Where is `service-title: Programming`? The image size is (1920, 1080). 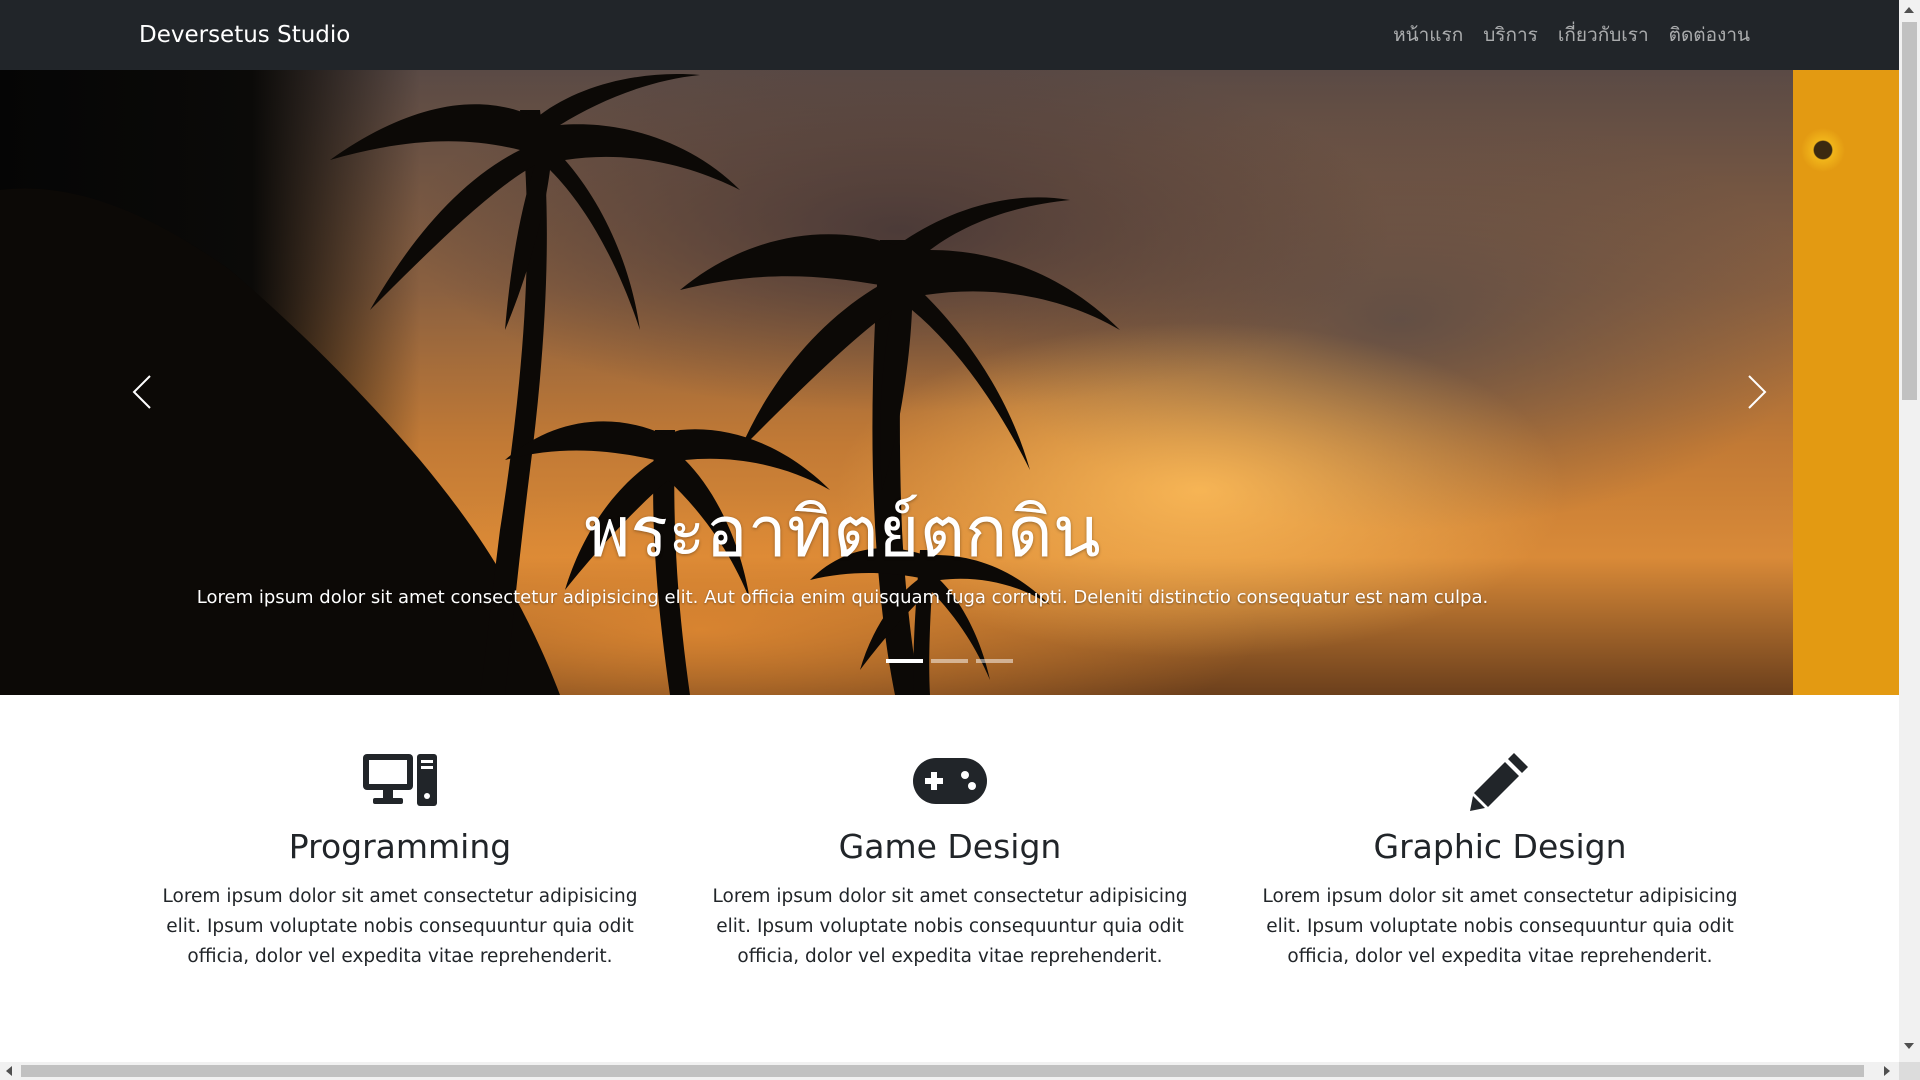 service-title: Programming is located at coordinates (400, 846).